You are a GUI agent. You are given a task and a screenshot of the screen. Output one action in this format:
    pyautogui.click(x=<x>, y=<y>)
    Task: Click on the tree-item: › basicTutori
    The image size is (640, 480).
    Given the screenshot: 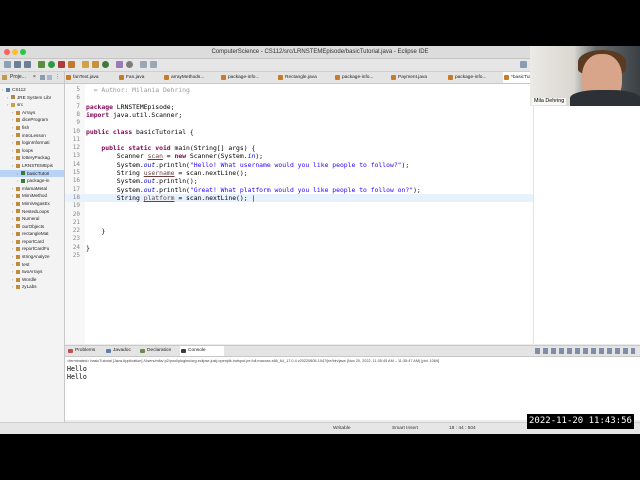 What is the action you would take?
    pyautogui.click(x=32, y=173)
    